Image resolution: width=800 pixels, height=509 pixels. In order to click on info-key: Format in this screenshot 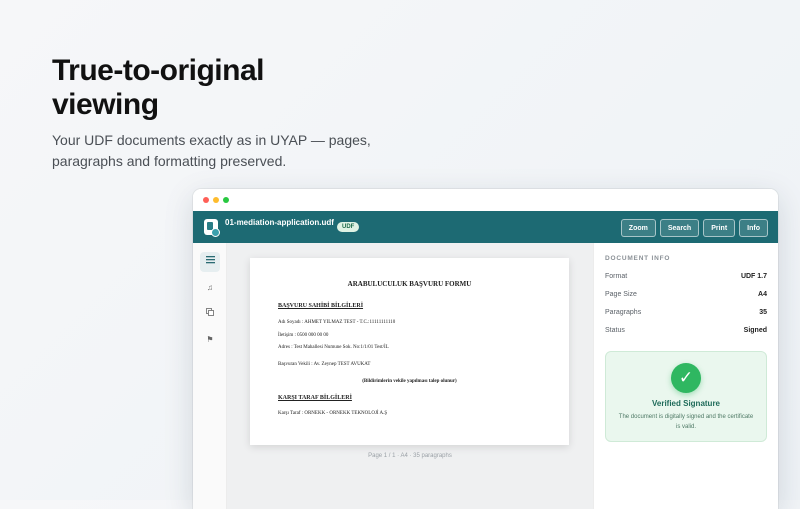, I will do `click(616, 276)`.